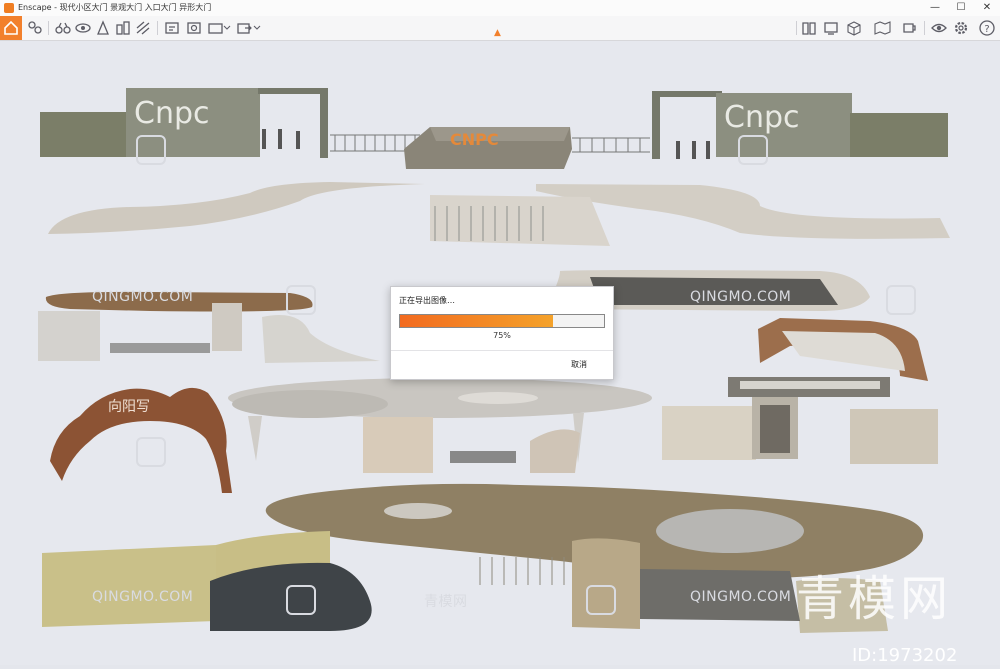  Describe the element at coordinates (9, 8) in the screenshot. I see `enscape-logo-icon` at that location.